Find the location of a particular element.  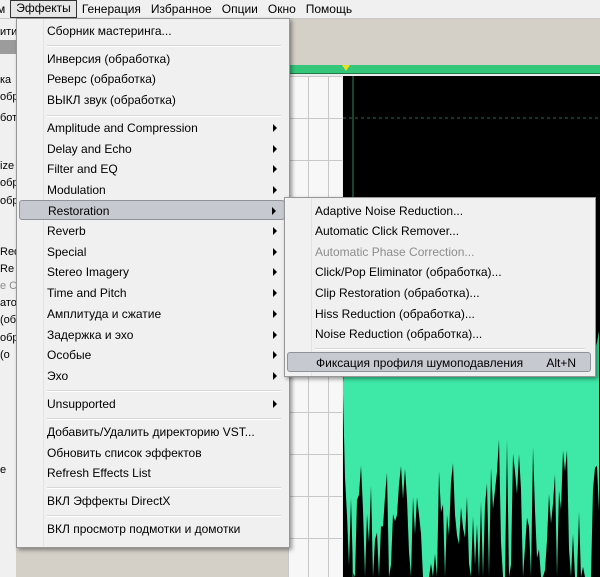

menu-effects: Эффекты is located at coordinates (43, 9).